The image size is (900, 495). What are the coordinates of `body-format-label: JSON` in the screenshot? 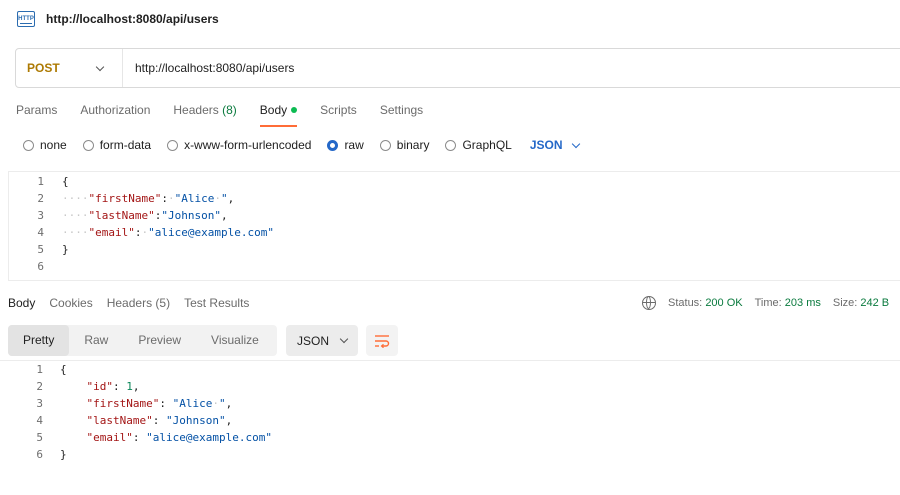 It's located at (546, 145).